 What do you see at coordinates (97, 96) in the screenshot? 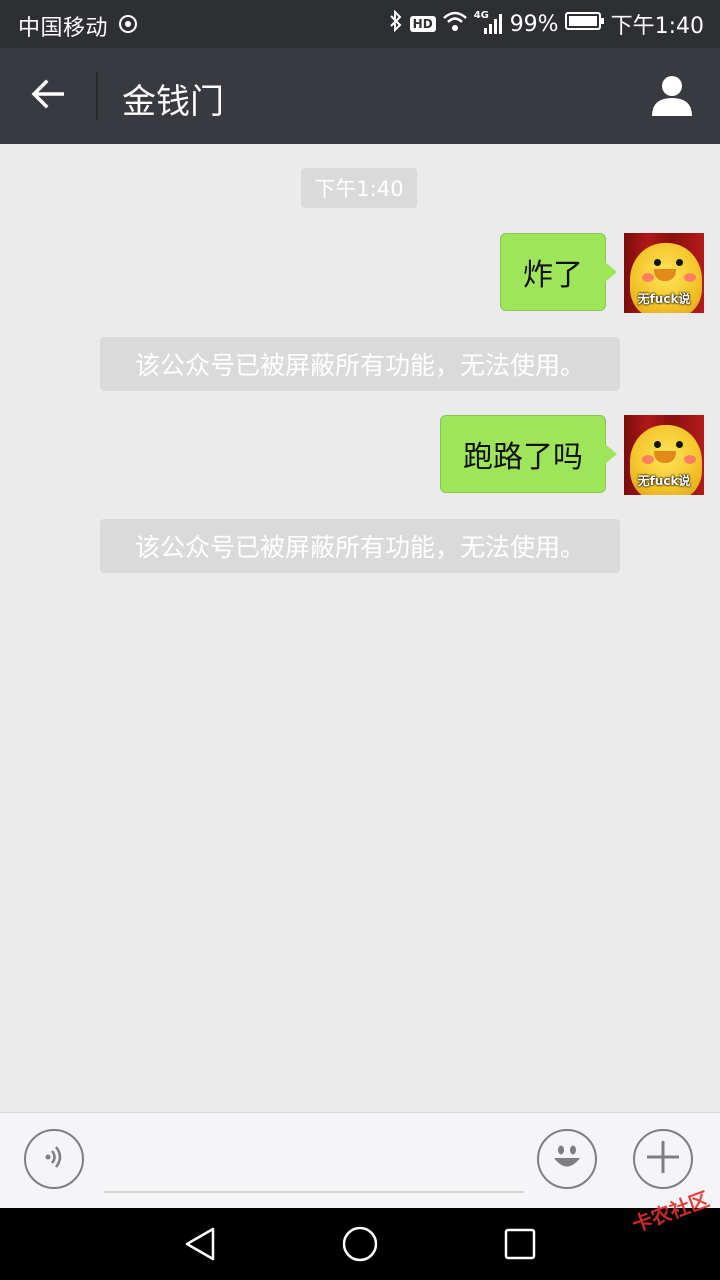
I see `header-divider` at bounding box center [97, 96].